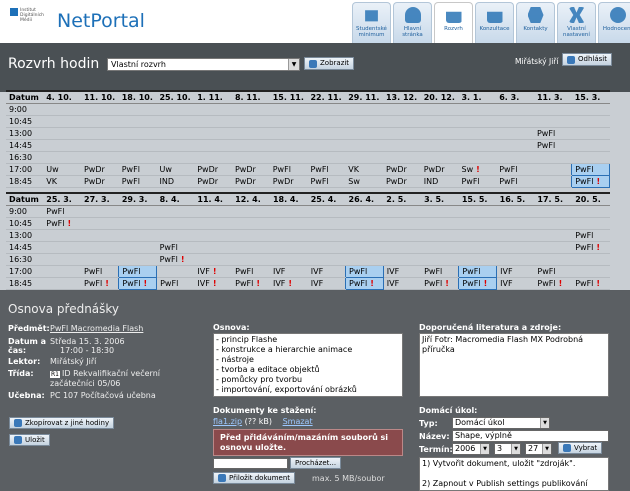 The image size is (630, 491). I want to click on lesson-code: PwFl, so click(358, 271).